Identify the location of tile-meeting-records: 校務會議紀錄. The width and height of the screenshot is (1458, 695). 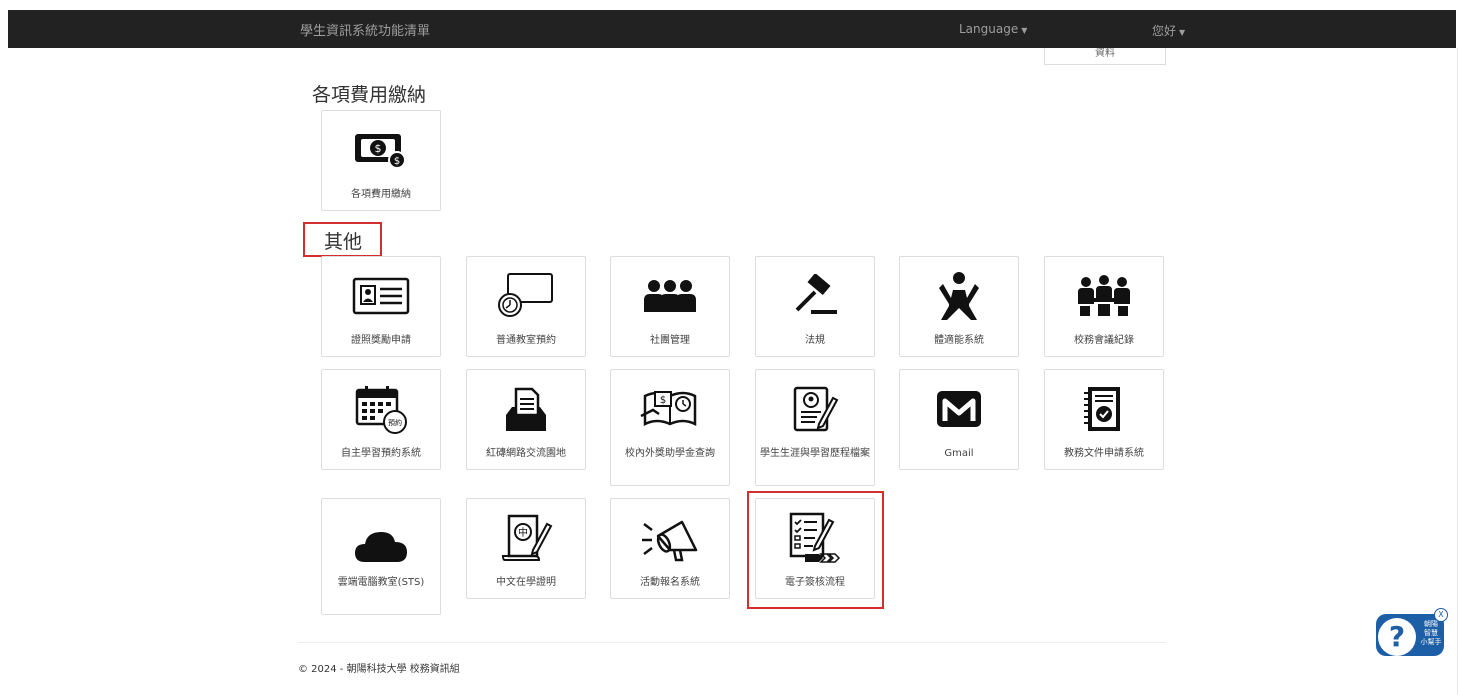
(1104, 306).